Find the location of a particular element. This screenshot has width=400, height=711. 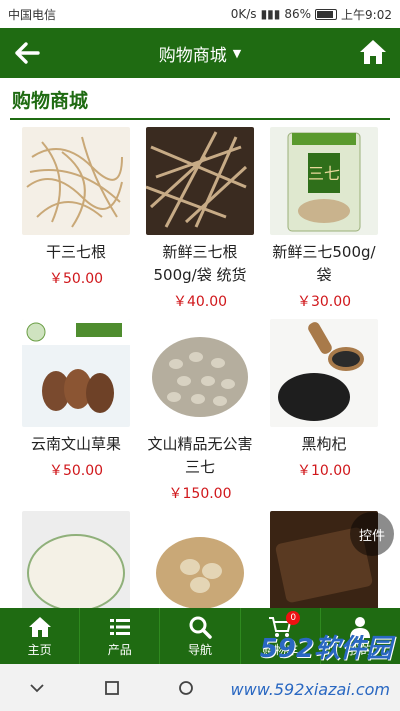

product-card: 新鲜三七根500g/袋 统货 ￥40.00 is located at coordinates (200, 219).